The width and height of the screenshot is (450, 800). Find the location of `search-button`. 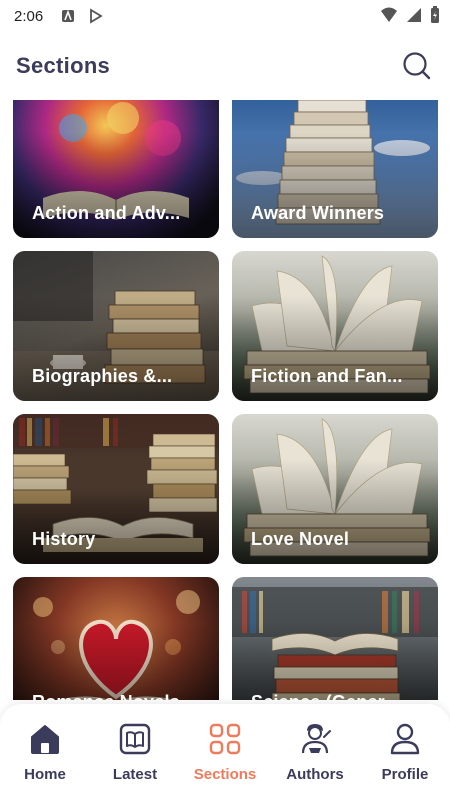

search-button is located at coordinates (417, 66).